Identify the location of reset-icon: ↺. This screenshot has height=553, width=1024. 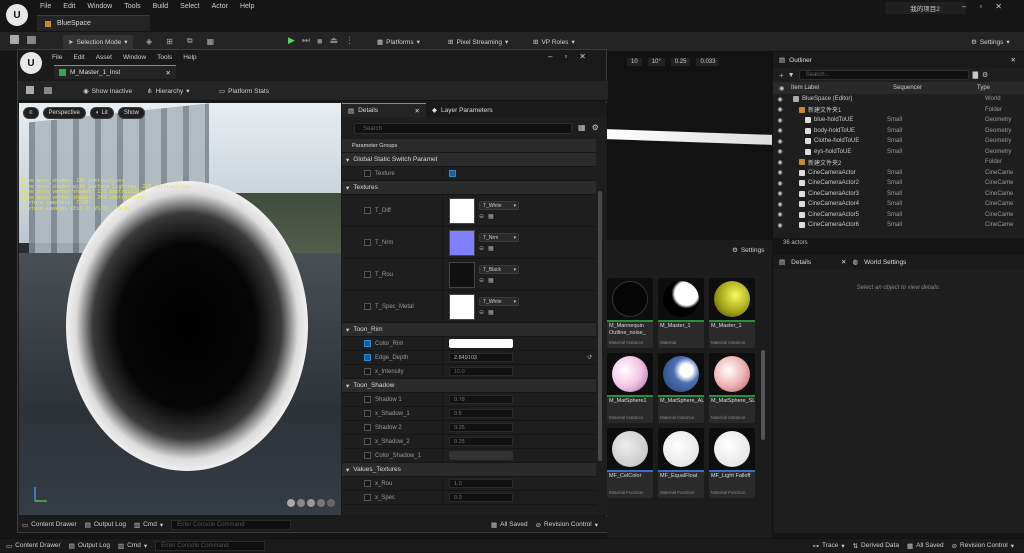
(589, 357).